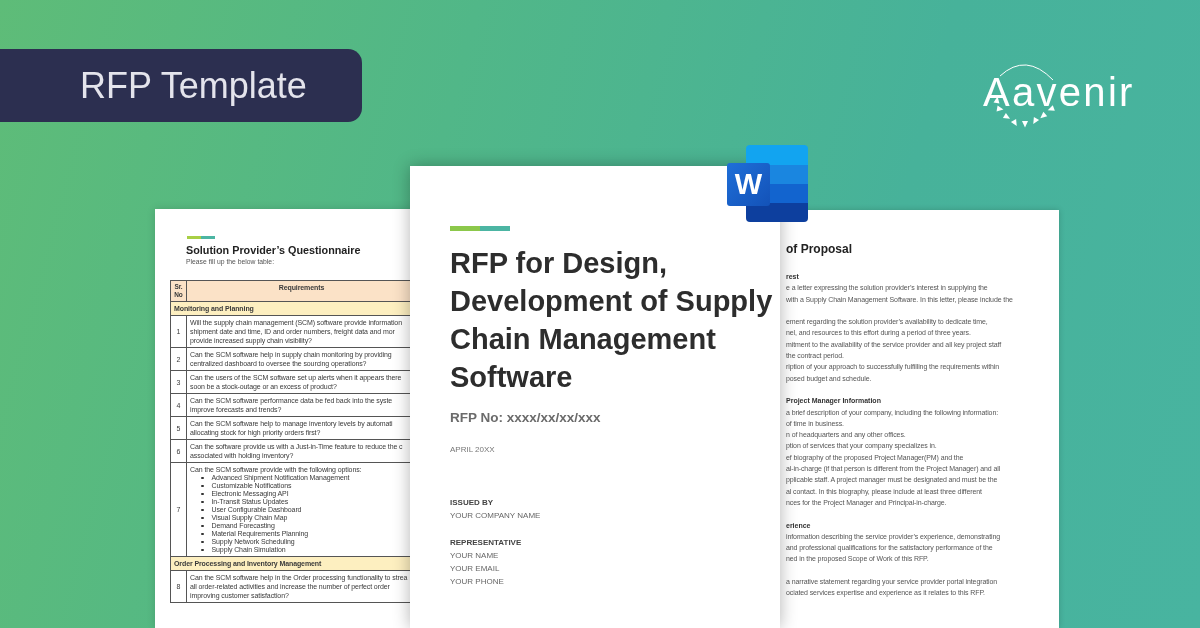  What do you see at coordinates (475, 569) in the screenshot?
I see `block-text: YOUR EMAIL` at bounding box center [475, 569].